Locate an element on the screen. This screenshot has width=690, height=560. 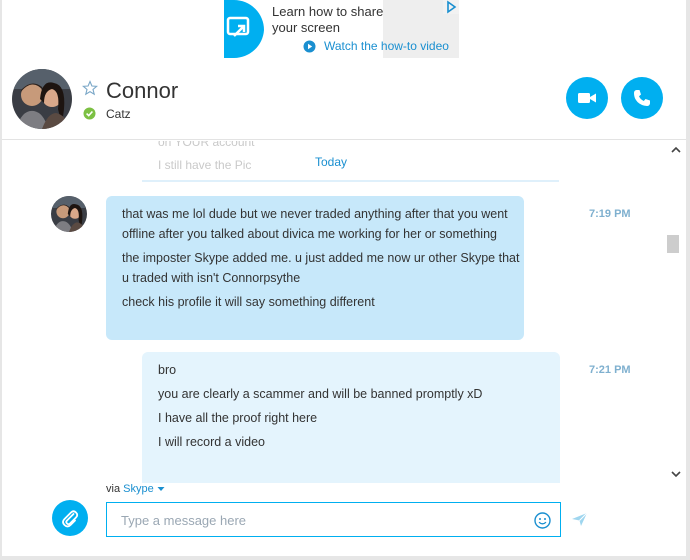
message-text: I have all the proof right here is located at coordinates (238, 418).